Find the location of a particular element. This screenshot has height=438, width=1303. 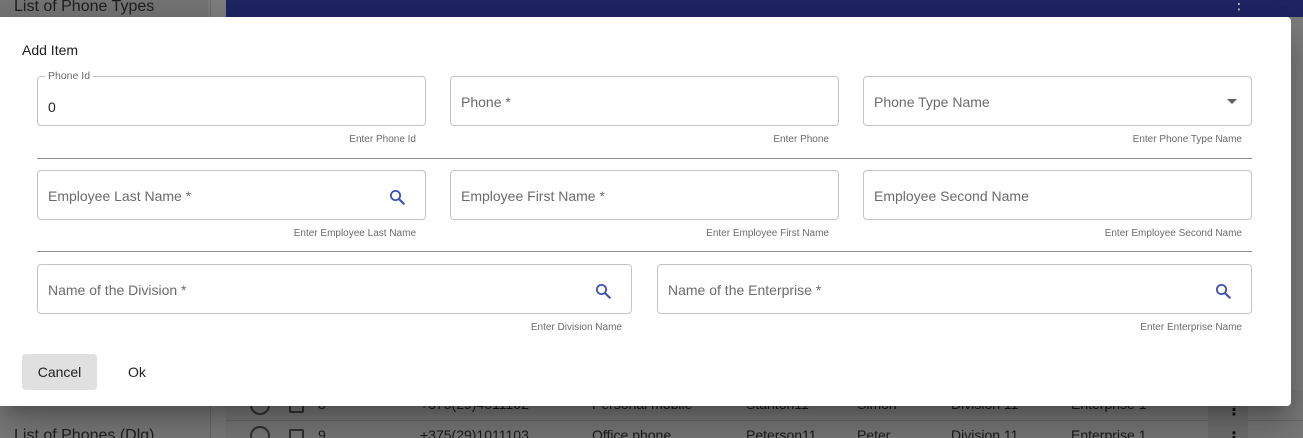

ok-button: Ok is located at coordinates (137, 372).